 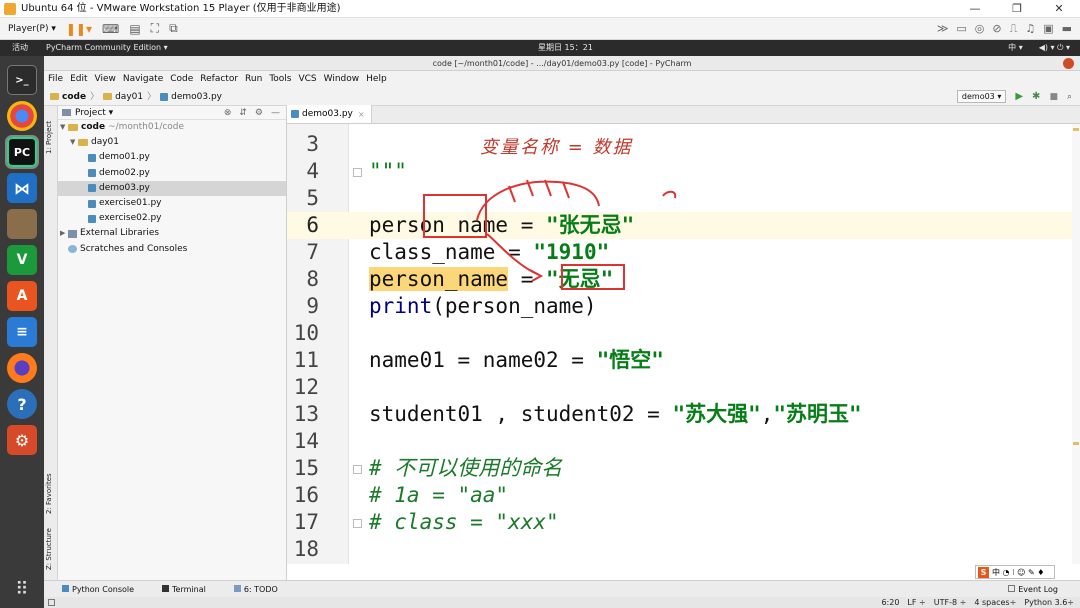 I want to click on status-right: 6:20 LF ÷ UTF-8 ÷ 4 spaces÷ Python 3.6÷, so click(x=980, y=602).